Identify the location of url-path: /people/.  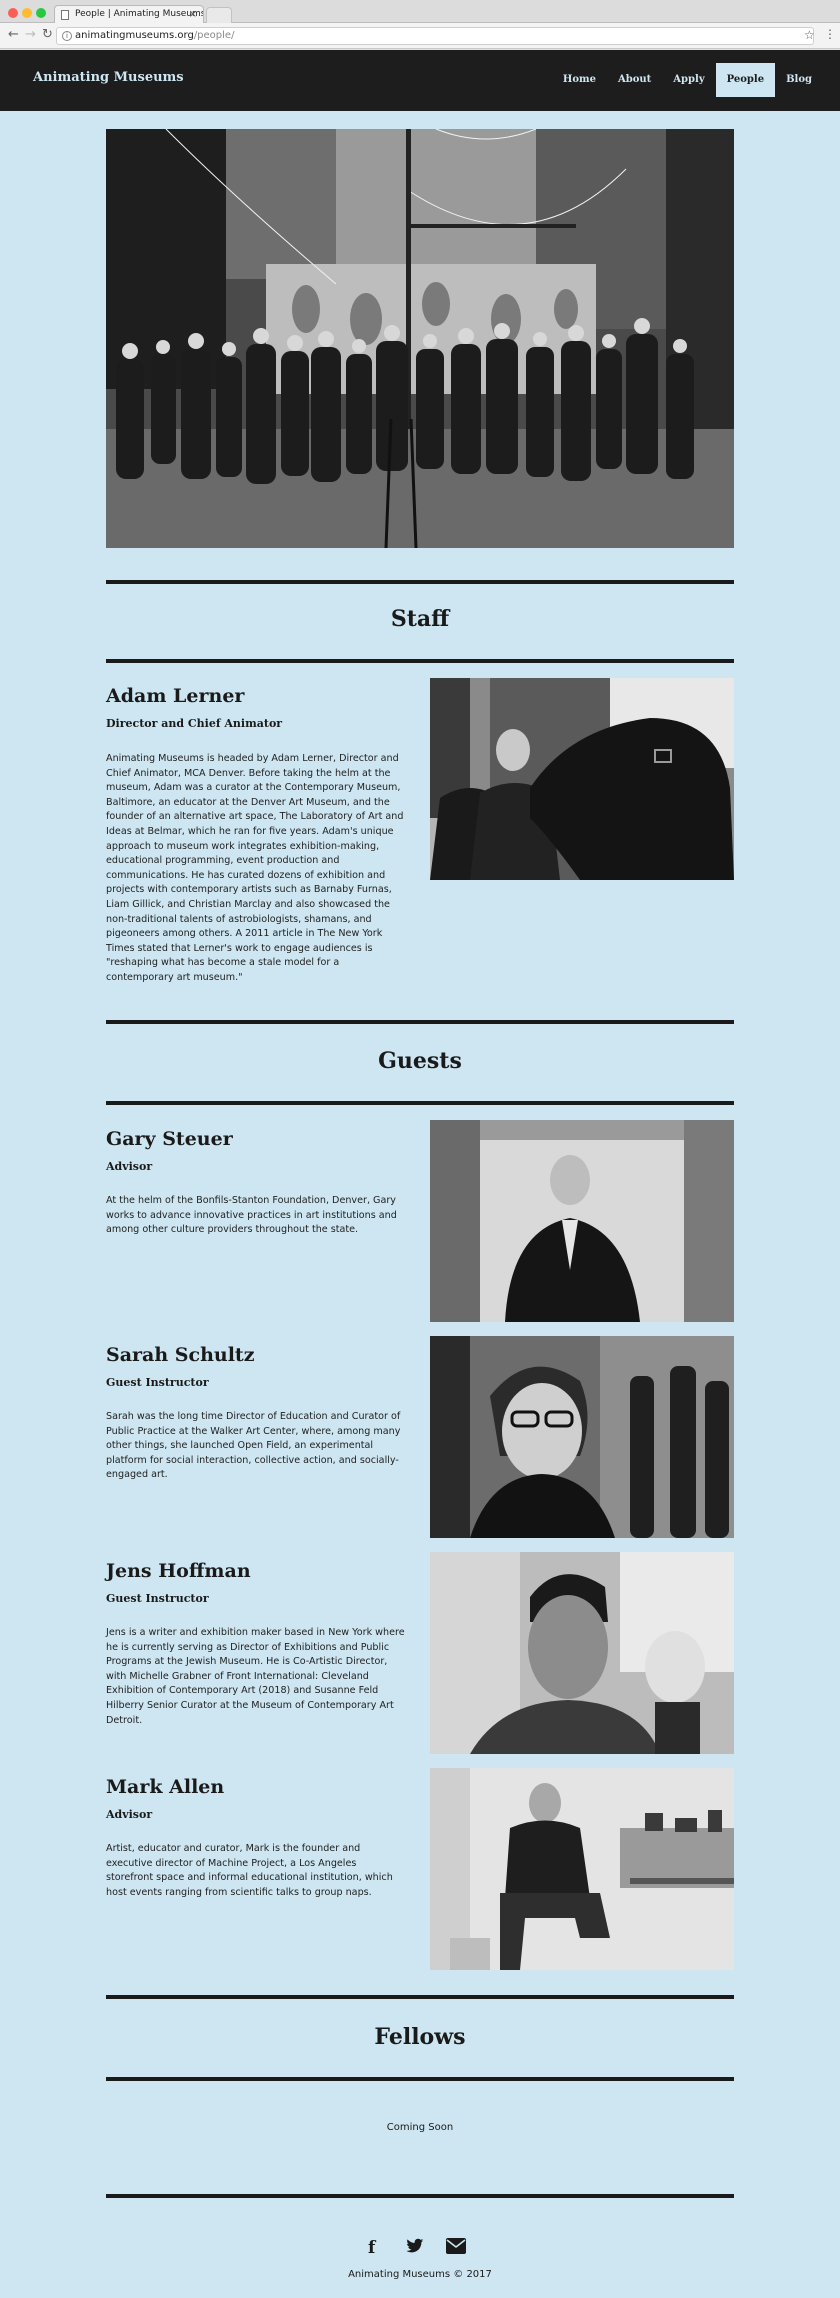
(214, 35).